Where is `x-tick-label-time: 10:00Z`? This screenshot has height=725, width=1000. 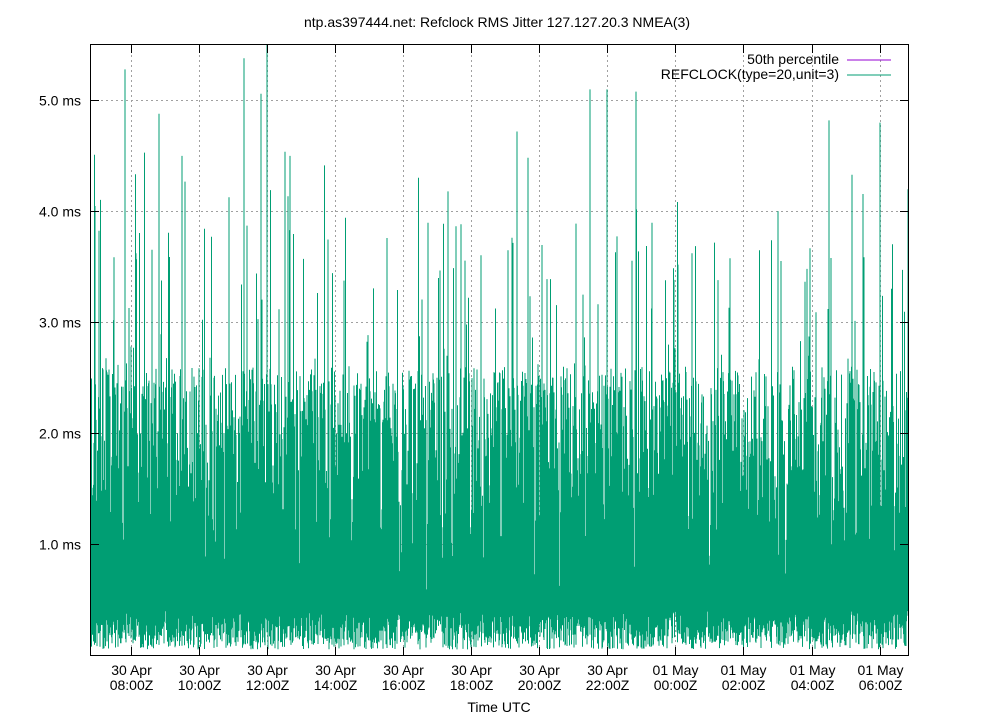
x-tick-label-time: 10:00Z is located at coordinates (200, 685).